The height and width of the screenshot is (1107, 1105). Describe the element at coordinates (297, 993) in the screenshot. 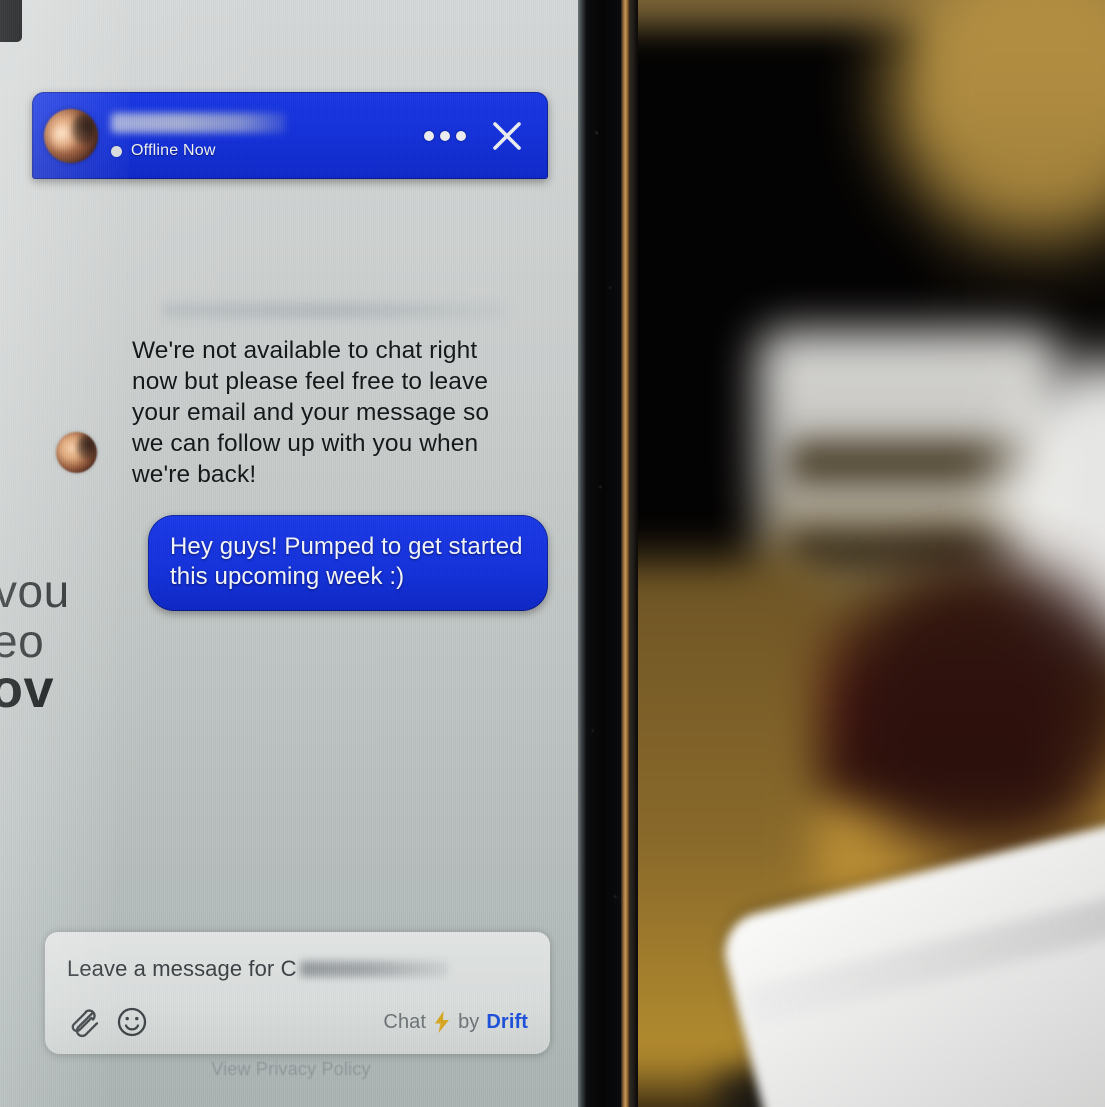

I see `message-composer: Leave a message for C Chat by Drift` at that location.